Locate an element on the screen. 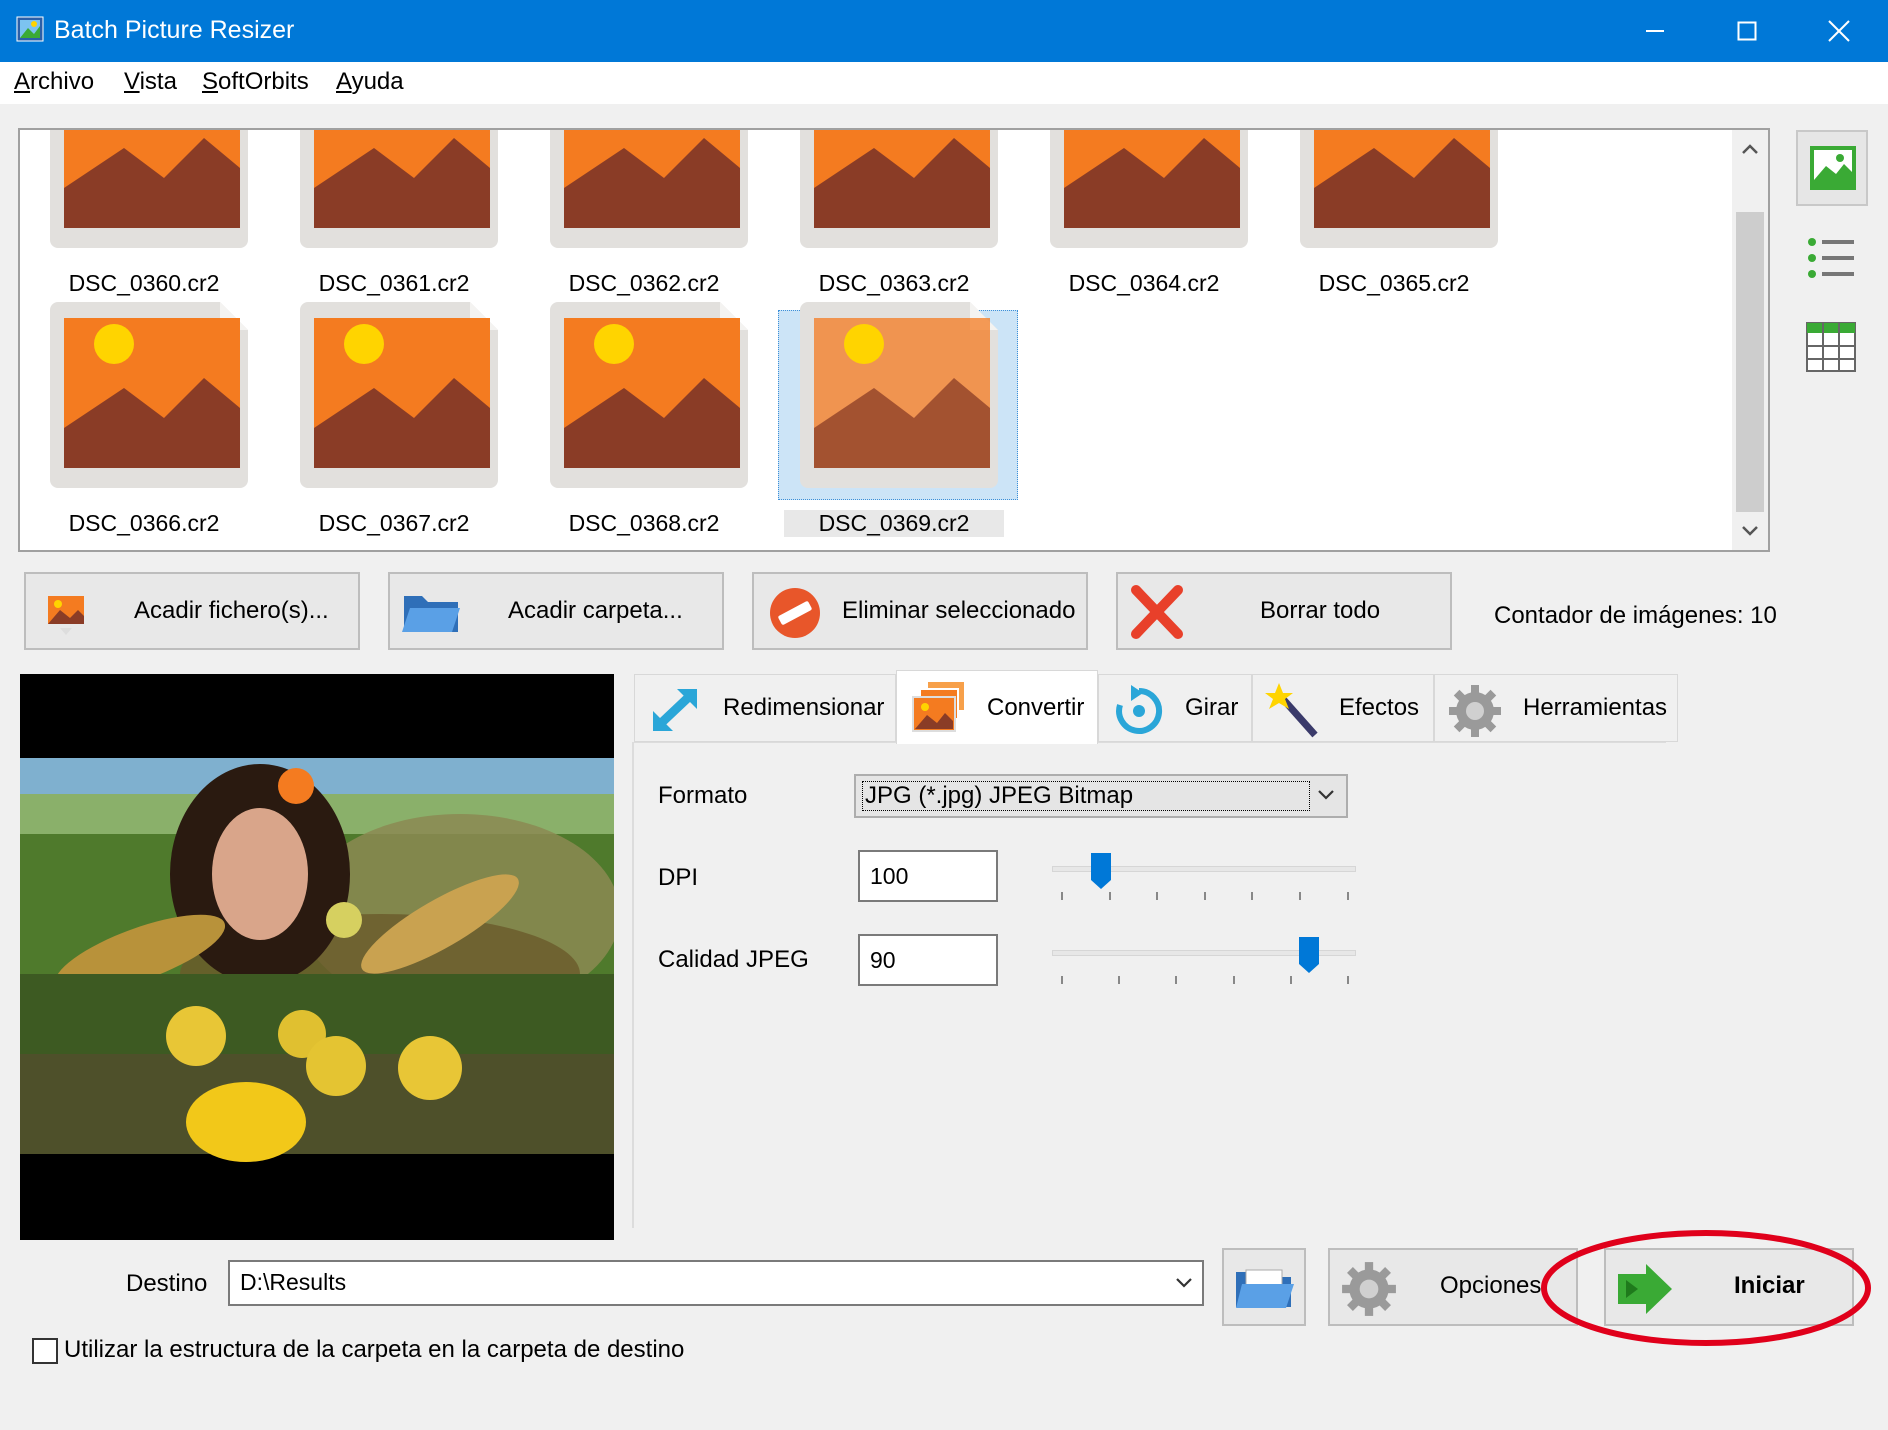 This screenshot has height=1430, width=1888. thumbnail-view-button is located at coordinates (1832, 168).